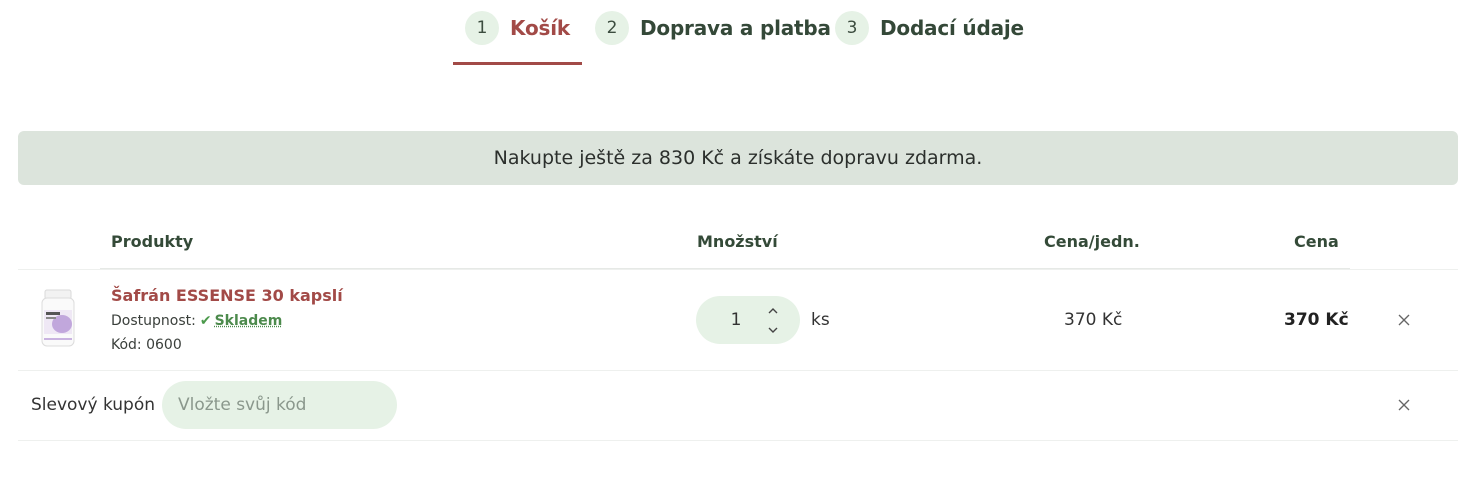  I want to click on step-label: Doprava a platba, so click(735, 28).